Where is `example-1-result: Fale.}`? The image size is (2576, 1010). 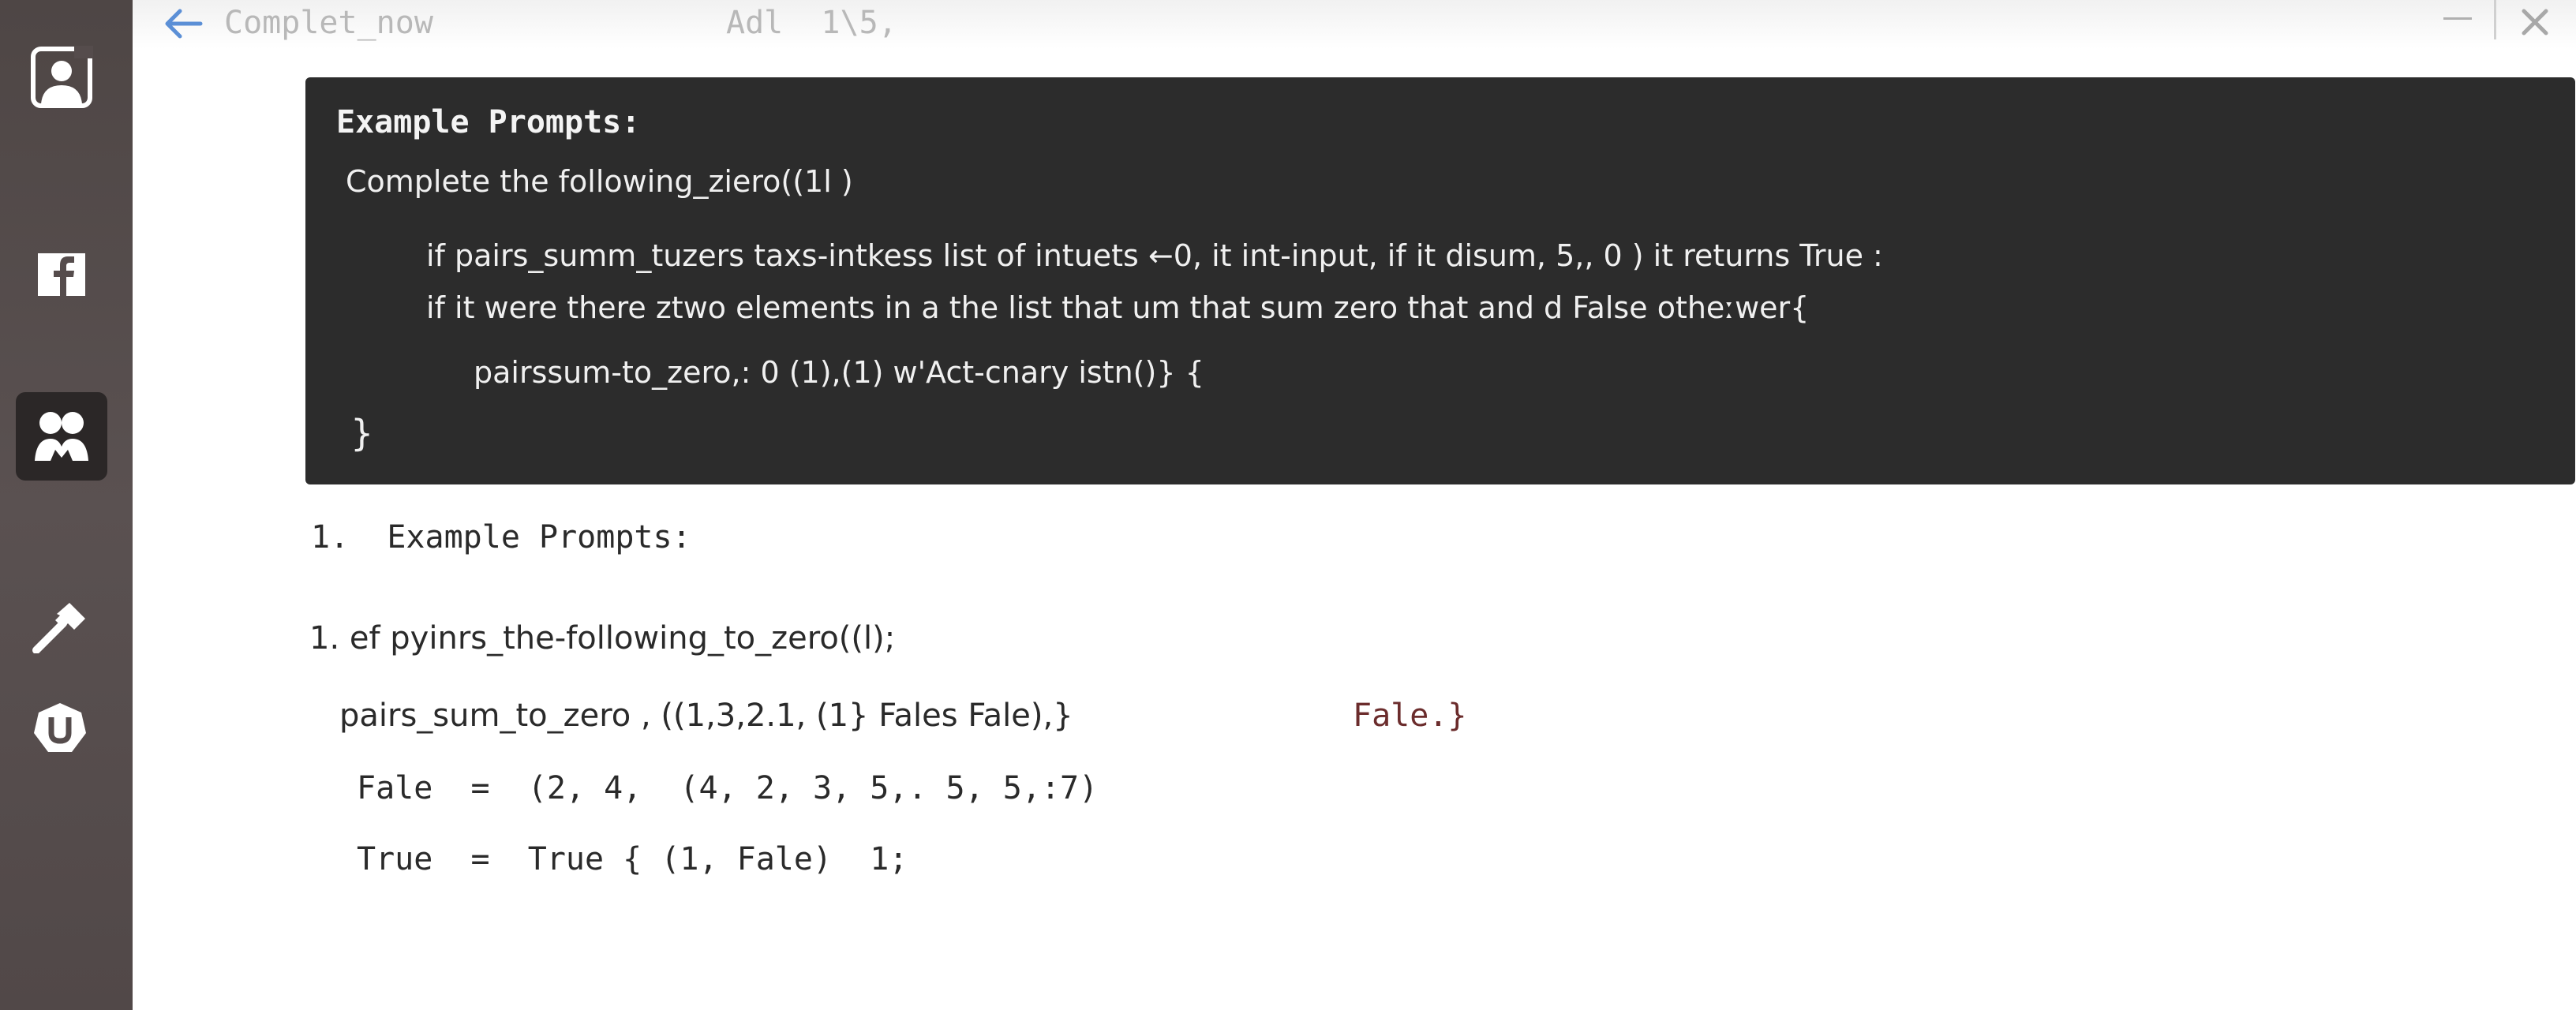 example-1-result: Fale.} is located at coordinates (1410, 716).